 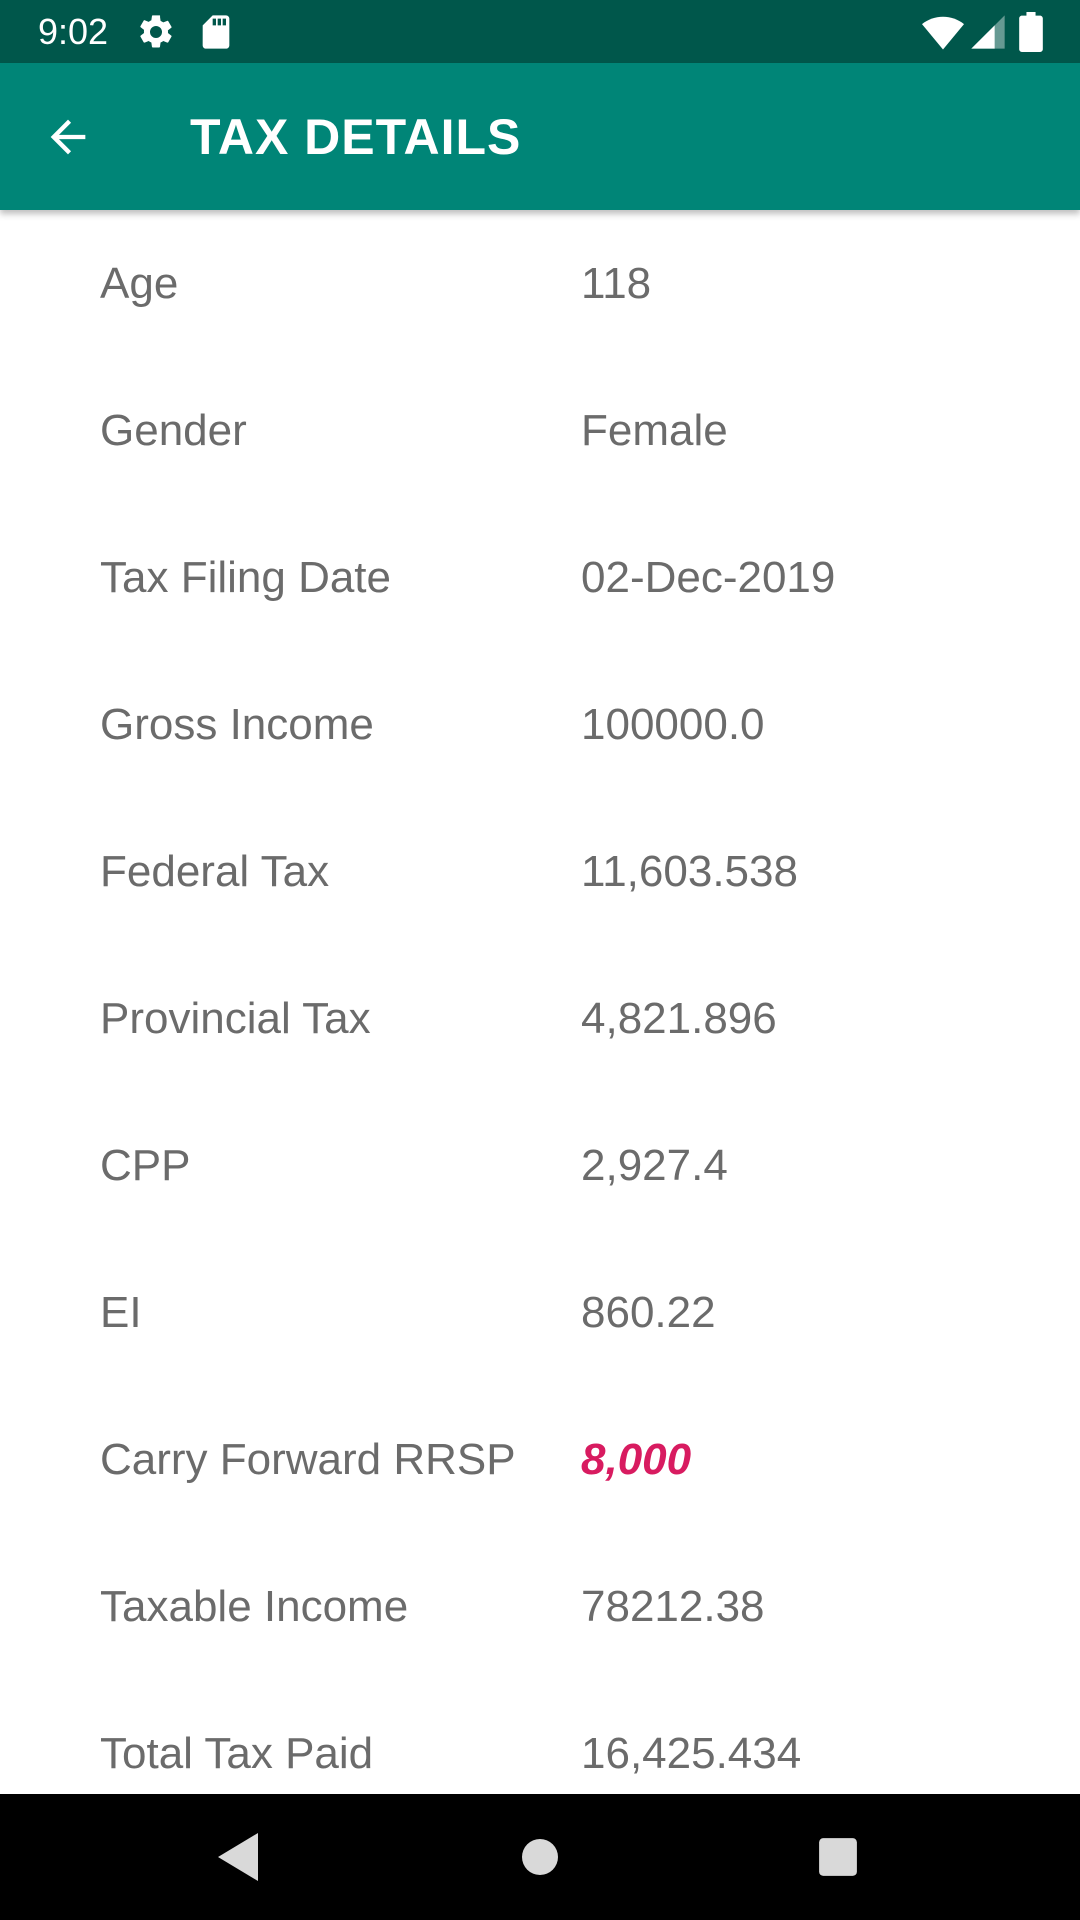 I want to click on battery-icon, so click(x=1038, y=32).